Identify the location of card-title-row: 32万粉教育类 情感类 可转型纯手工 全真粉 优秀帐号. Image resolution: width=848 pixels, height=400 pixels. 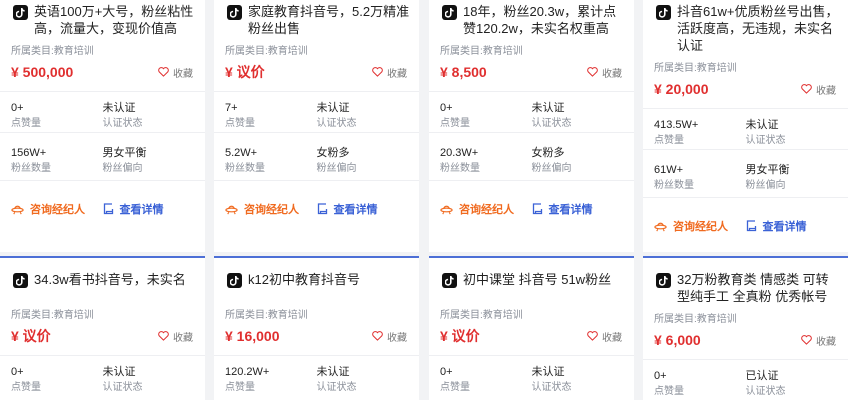
(745, 288).